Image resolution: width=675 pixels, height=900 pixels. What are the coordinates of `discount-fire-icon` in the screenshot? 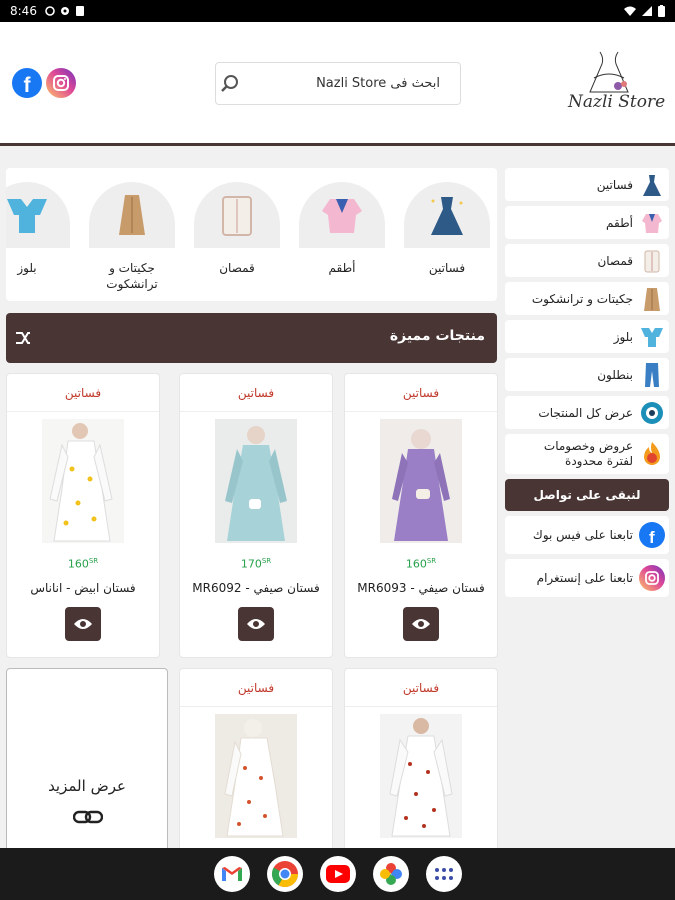 It's located at (652, 454).